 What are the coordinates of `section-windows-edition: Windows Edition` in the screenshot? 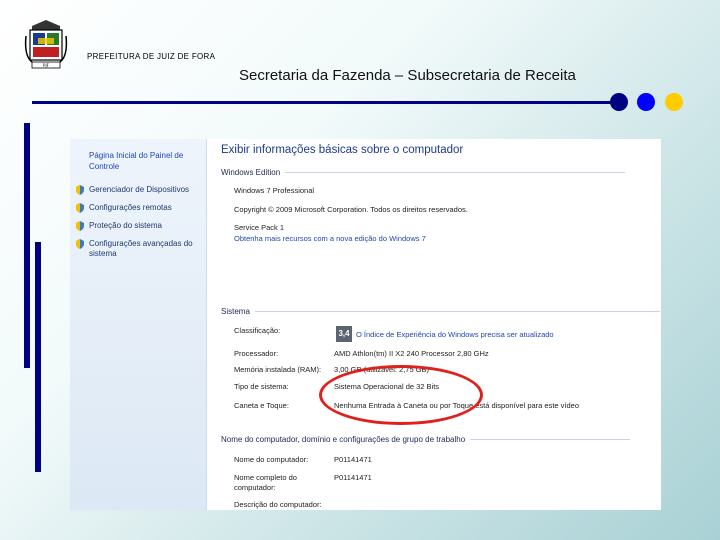 It's located at (423, 172).